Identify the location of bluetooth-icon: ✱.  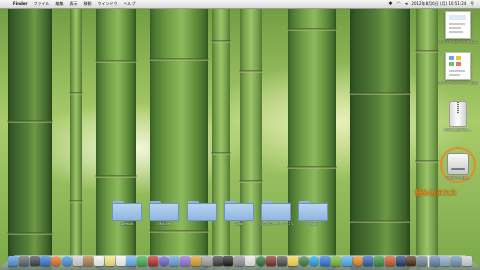
(390, 4).